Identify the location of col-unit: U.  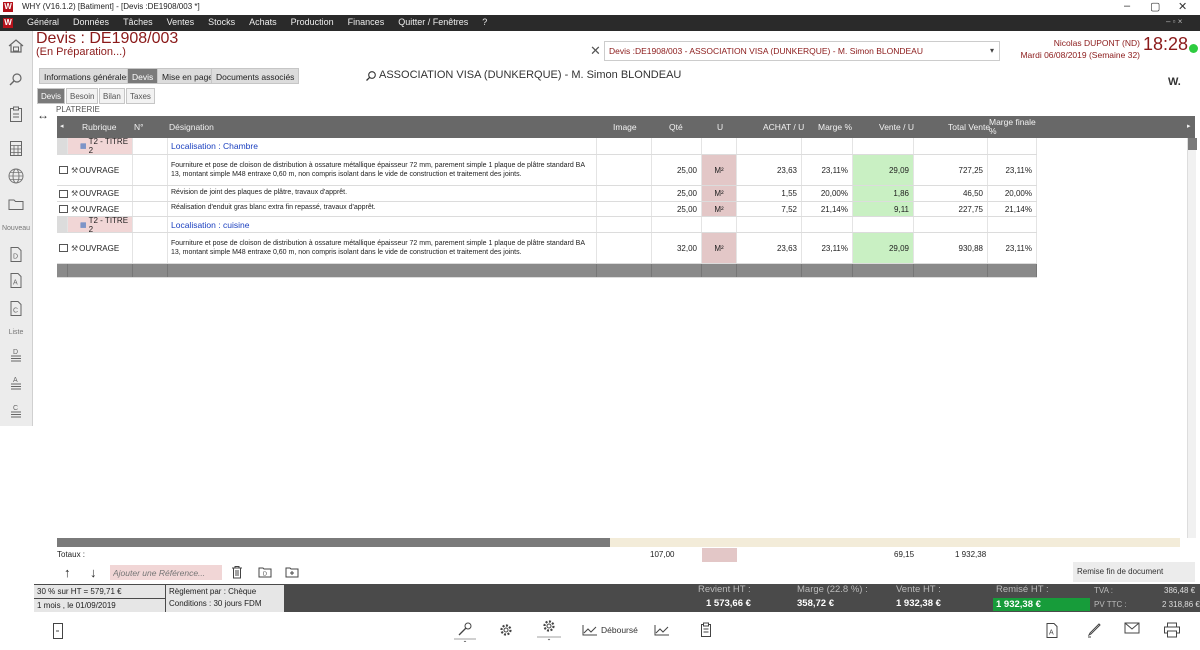
(720, 127).